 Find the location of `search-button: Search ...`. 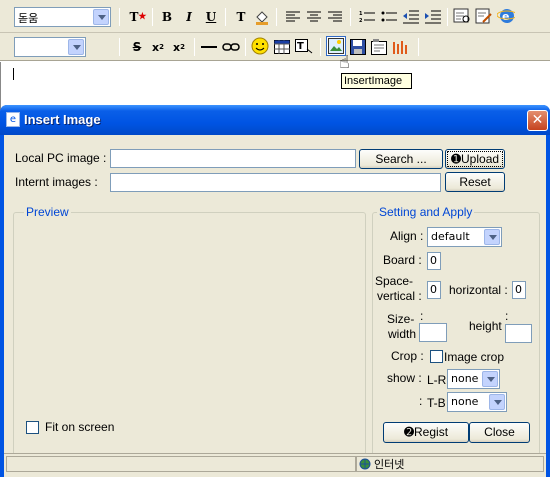

search-button: Search ... is located at coordinates (401, 159).